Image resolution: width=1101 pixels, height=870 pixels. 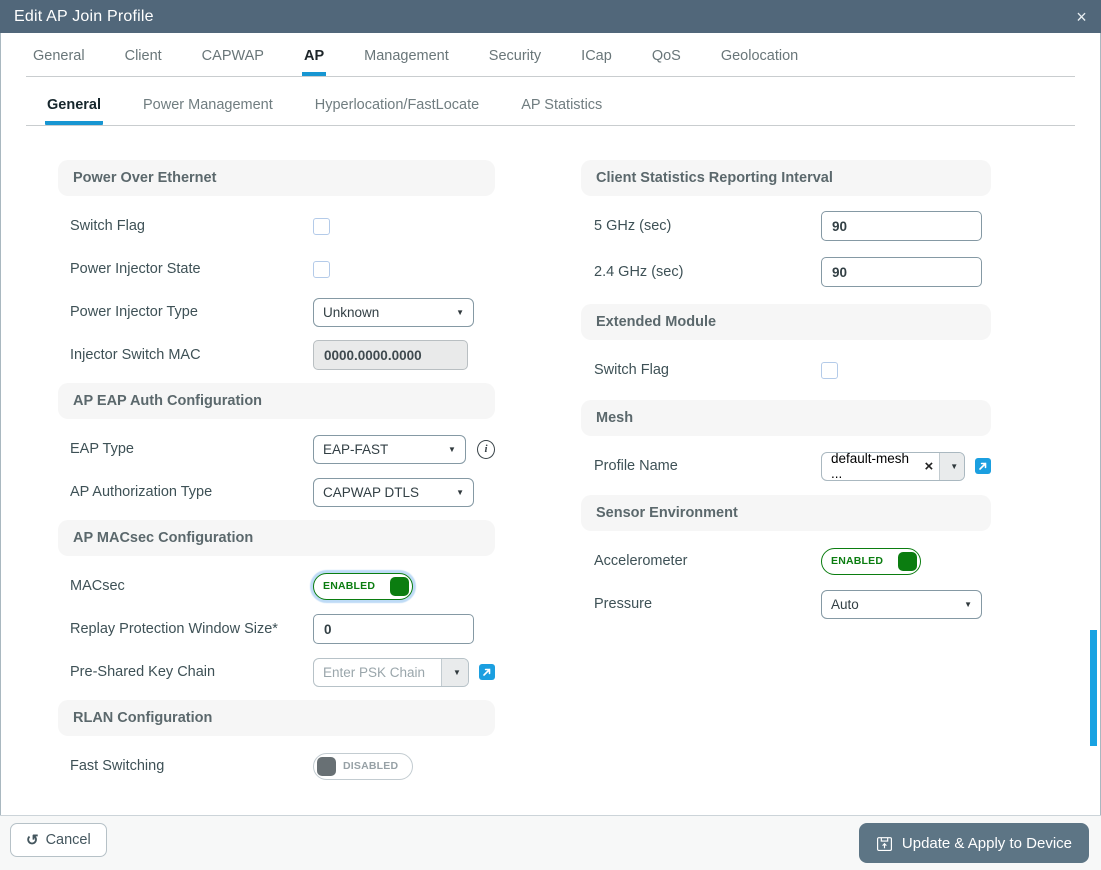 What do you see at coordinates (641, 561) in the screenshot?
I see `accelerometer-label: Accelerometer` at bounding box center [641, 561].